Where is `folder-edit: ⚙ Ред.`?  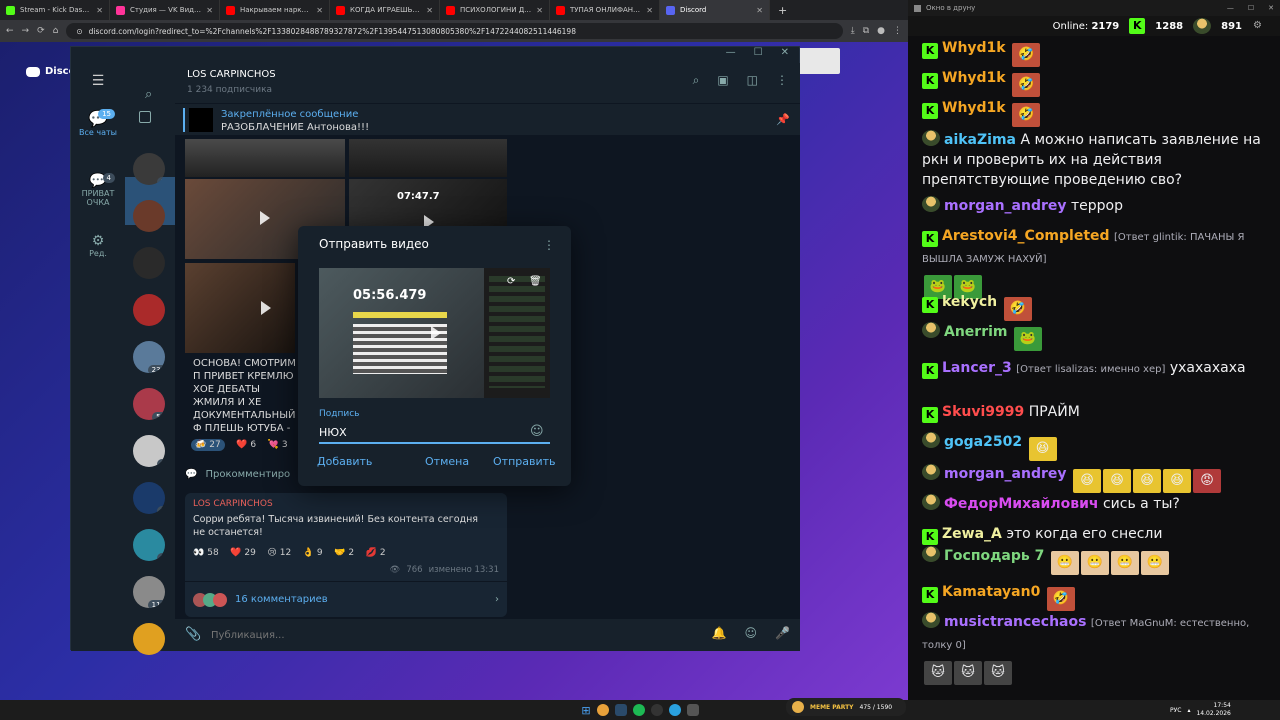 folder-edit: ⚙ Ред. is located at coordinates (98, 245).